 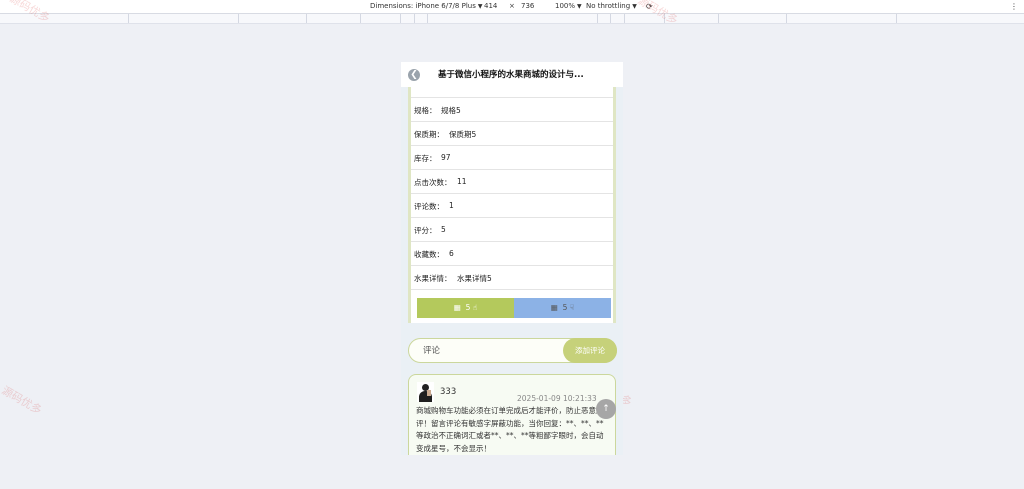 I want to click on detail-row-description: 水果详情： 水果详情5, so click(x=512, y=277).